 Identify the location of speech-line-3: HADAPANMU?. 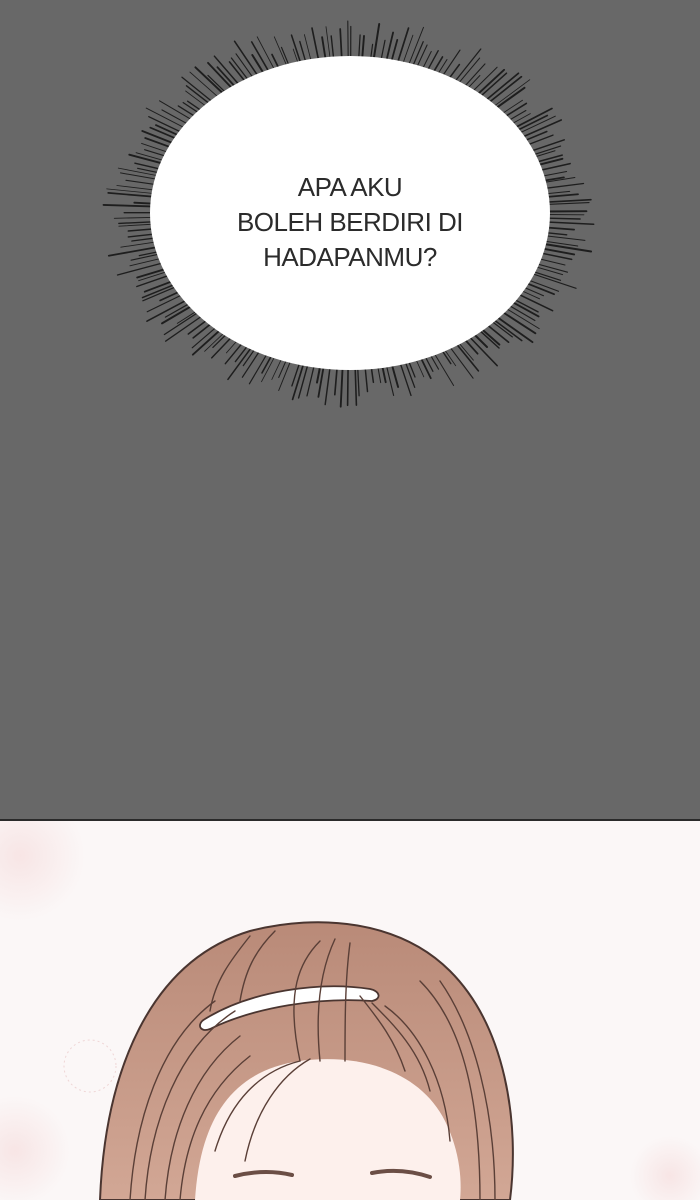
(350, 257).